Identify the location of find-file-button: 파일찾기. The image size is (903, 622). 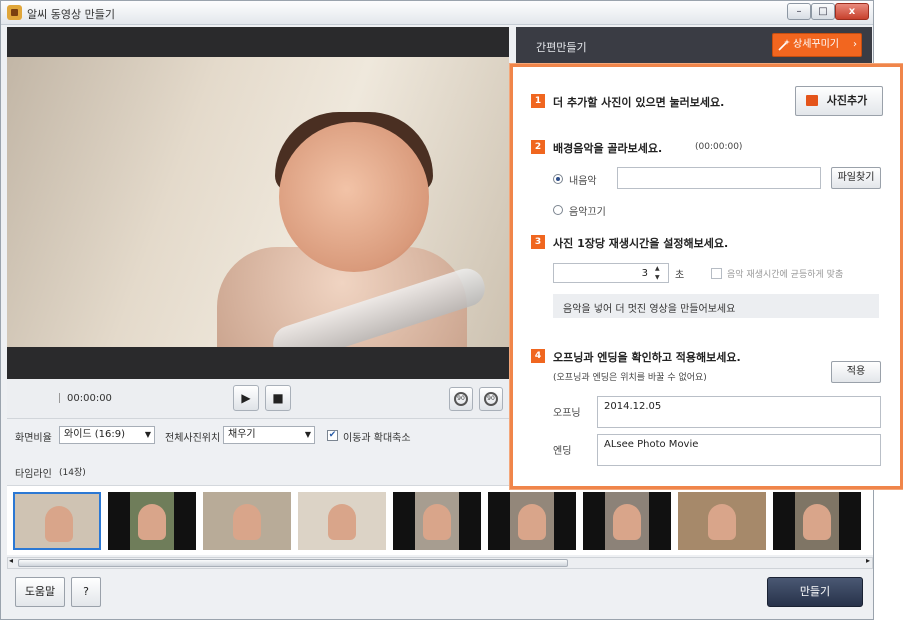
(856, 178).